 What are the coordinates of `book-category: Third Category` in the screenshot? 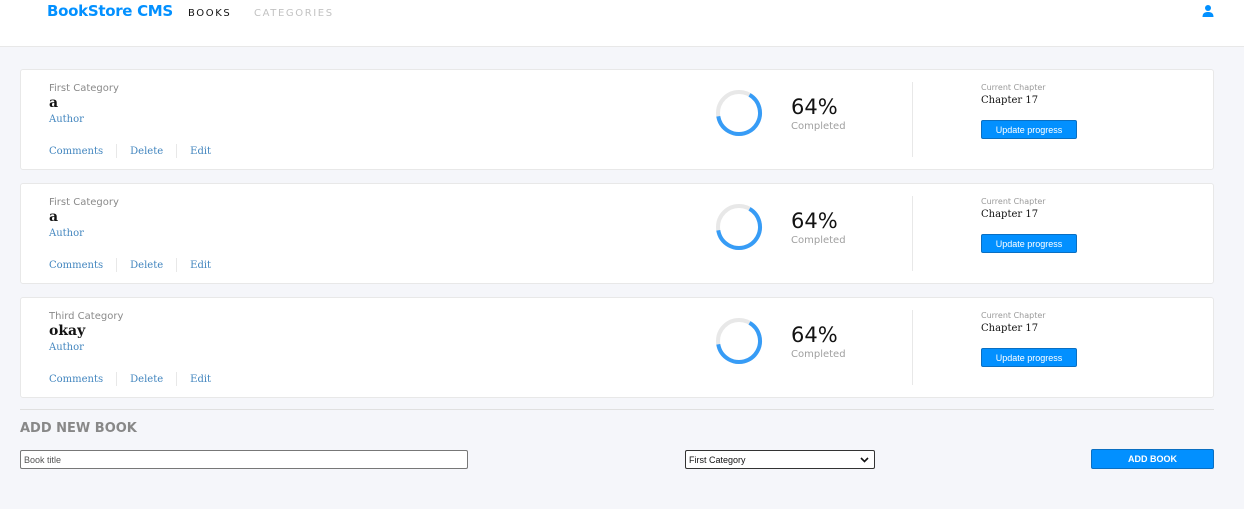 It's located at (86, 316).